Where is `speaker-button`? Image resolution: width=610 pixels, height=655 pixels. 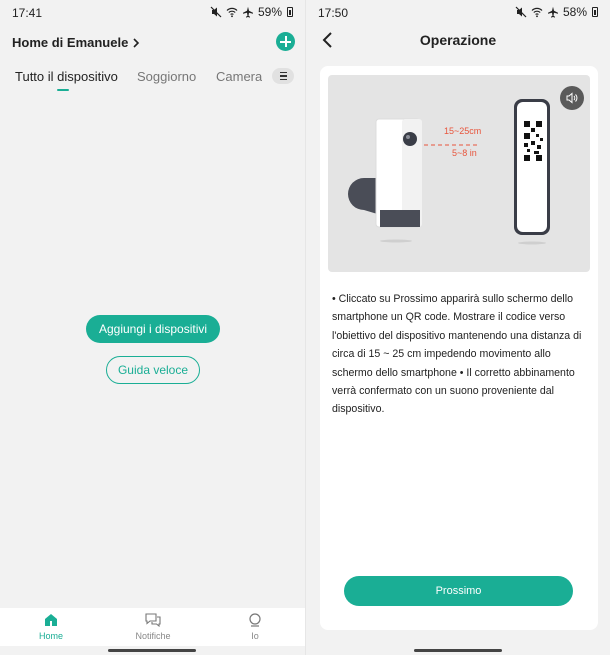
speaker-button is located at coordinates (572, 98).